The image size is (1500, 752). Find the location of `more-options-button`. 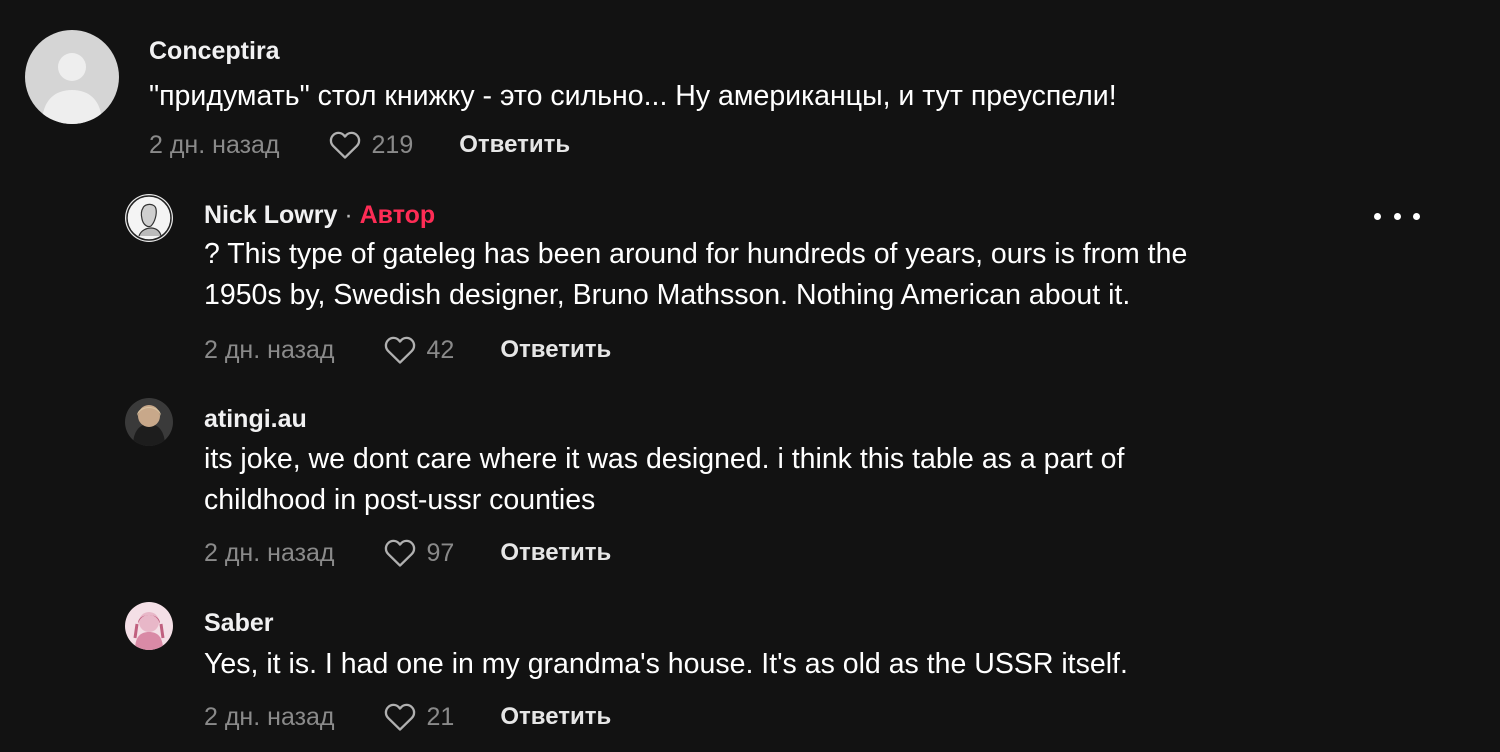

more-options-button is located at coordinates (1397, 216).